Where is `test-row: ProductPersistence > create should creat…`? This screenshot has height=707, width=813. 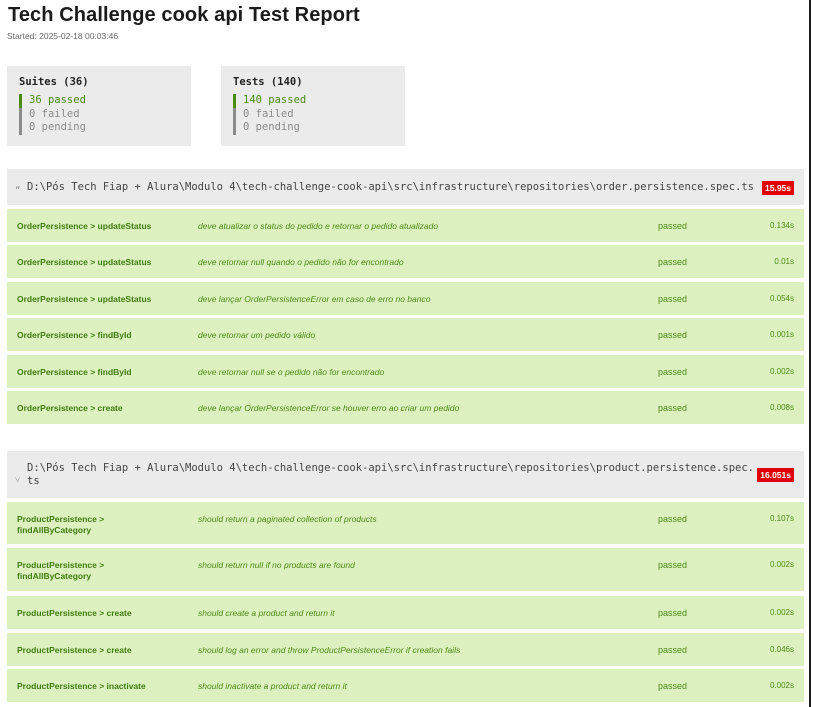 test-row: ProductPersistence > create should creat… is located at coordinates (405, 612).